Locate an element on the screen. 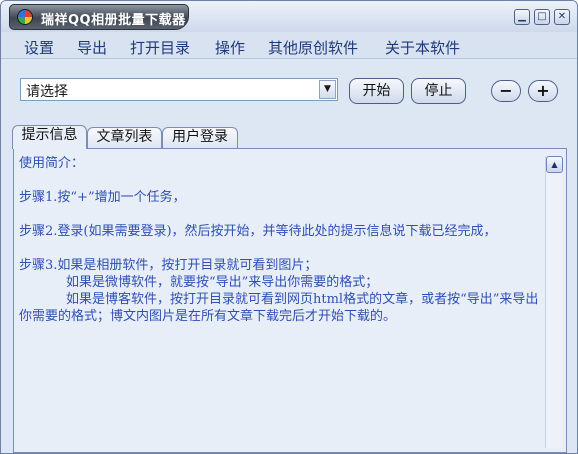 Image resolution: width=578 pixels, height=454 pixels. menu-settings: 设置 is located at coordinates (39, 47).